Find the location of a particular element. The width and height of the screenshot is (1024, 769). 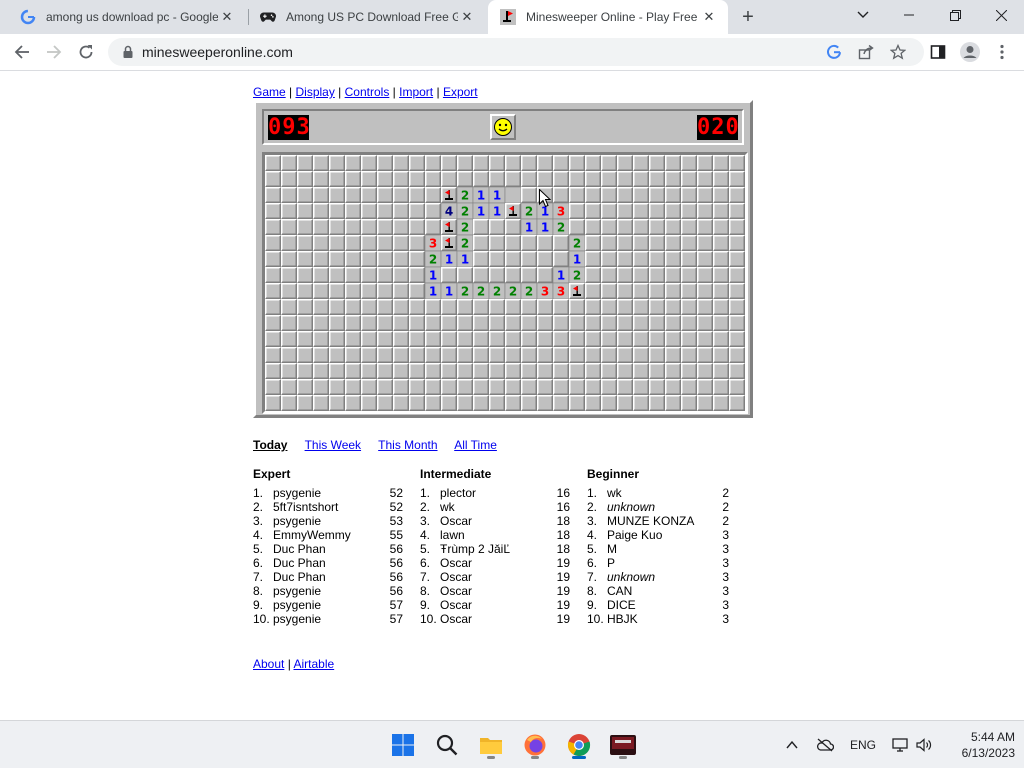

restore-button is located at coordinates (955, 15).